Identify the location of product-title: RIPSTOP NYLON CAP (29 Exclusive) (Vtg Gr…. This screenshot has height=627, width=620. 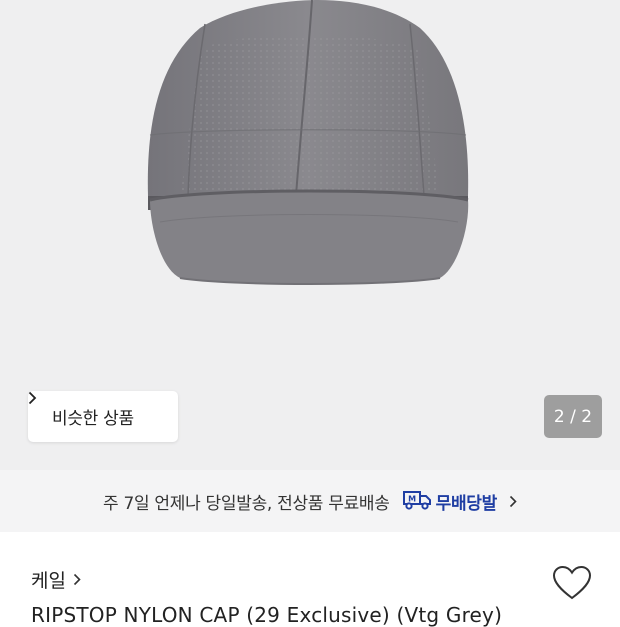
(267, 615).